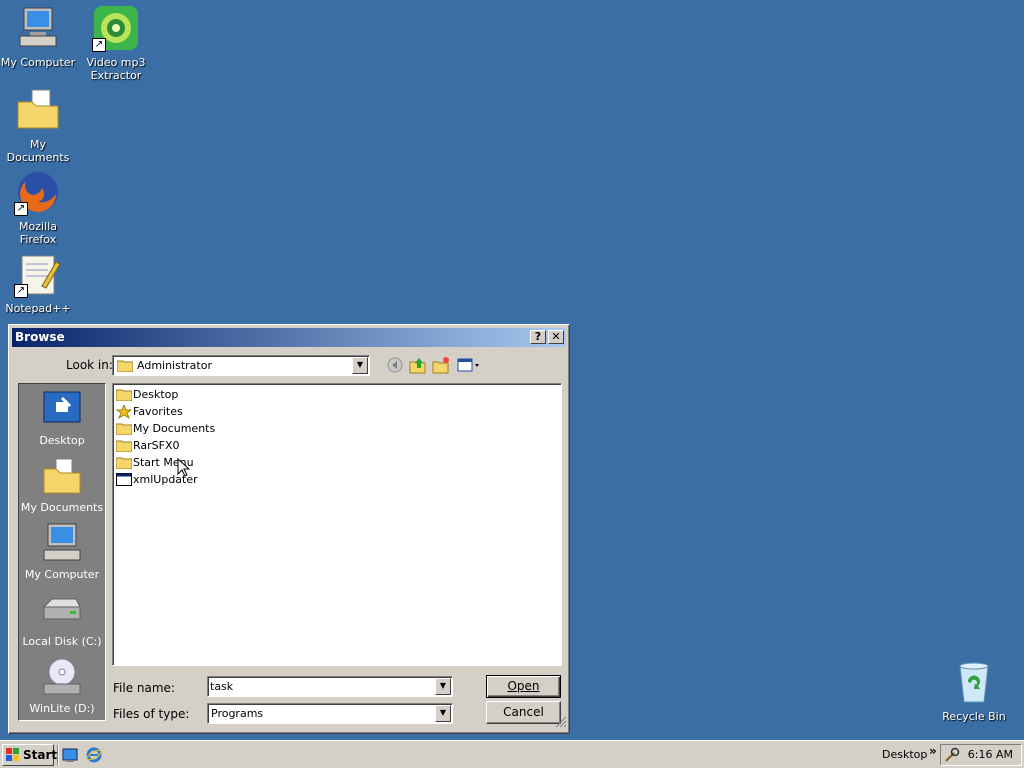 This screenshot has width=1024, height=768. What do you see at coordinates (38, 274) in the screenshot?
I see `notepadpp-icon: ↗` at bounding box center [38, 274].